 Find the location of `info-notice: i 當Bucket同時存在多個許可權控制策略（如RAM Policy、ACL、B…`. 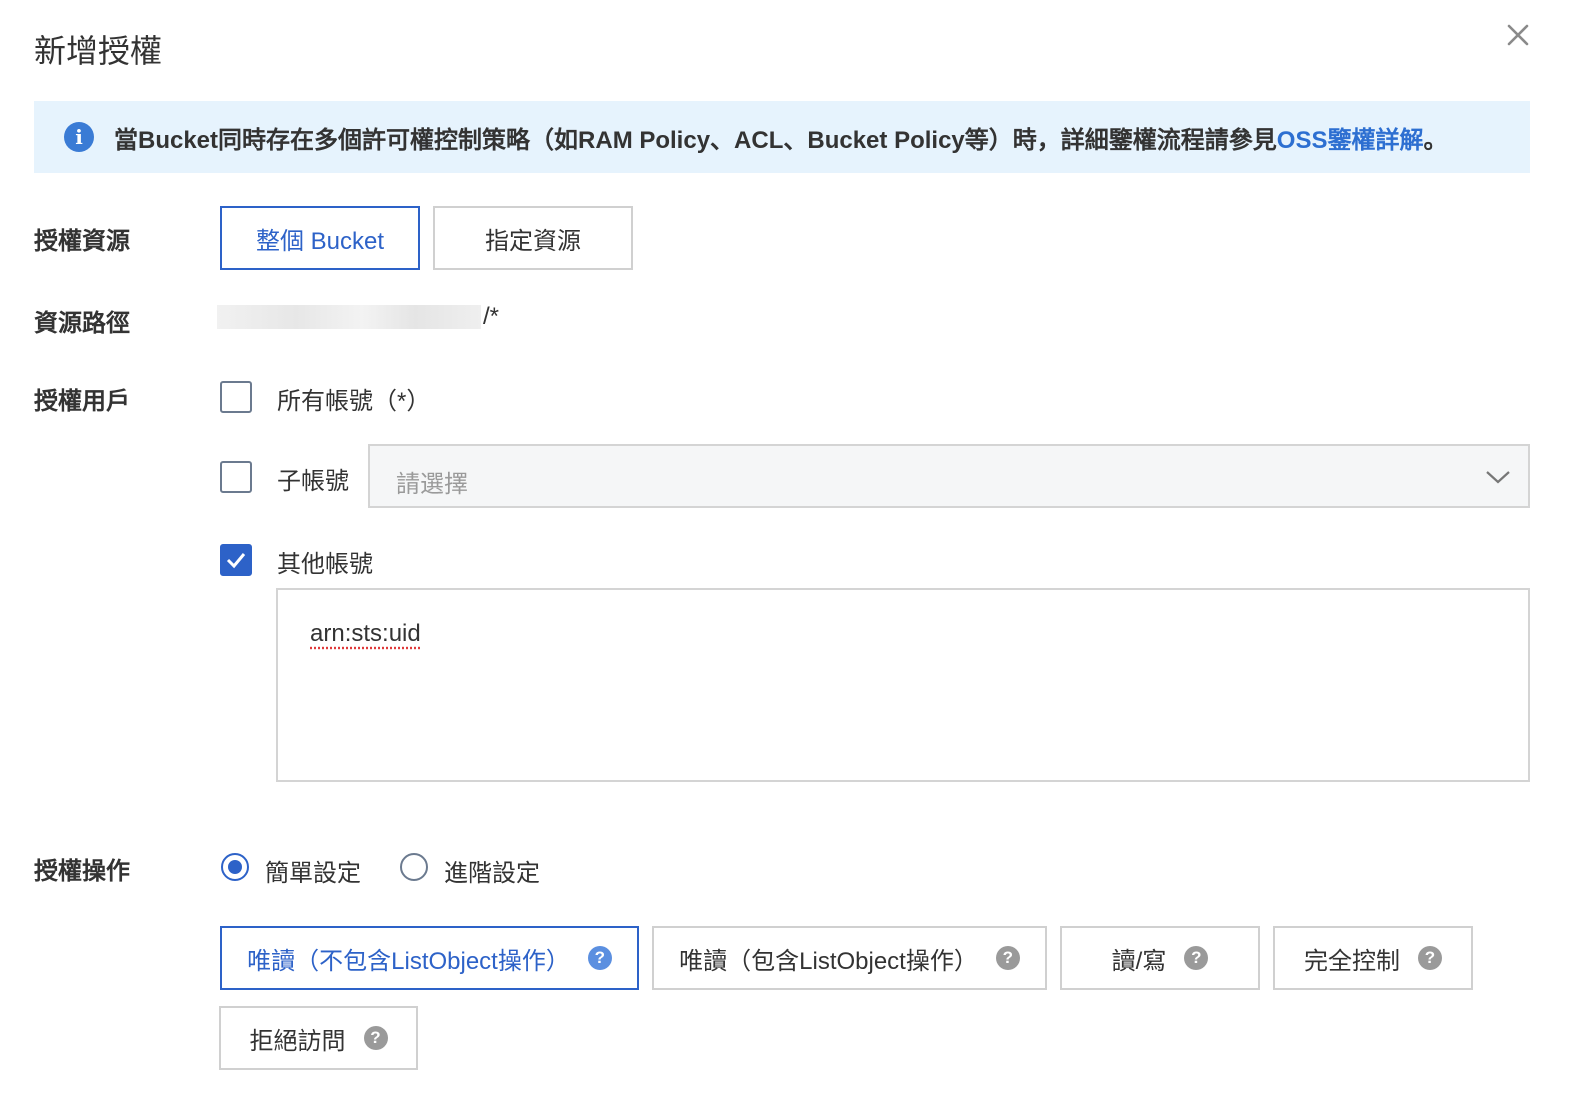

info-notice: i 當Bucket同時存在多個許可權控制策略（如RAM Policy、ACL、B… is located at coordinates (782, 137).